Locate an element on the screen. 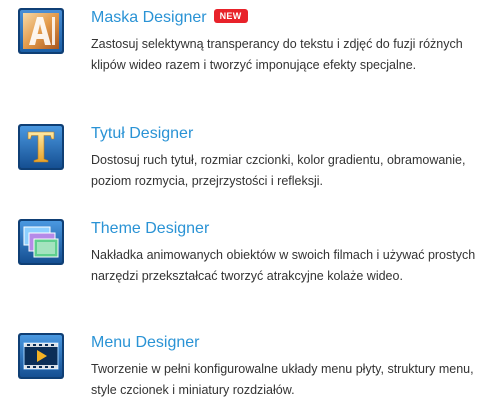  feature-title-text: Maska Designer is located at coordinates (149, 17).